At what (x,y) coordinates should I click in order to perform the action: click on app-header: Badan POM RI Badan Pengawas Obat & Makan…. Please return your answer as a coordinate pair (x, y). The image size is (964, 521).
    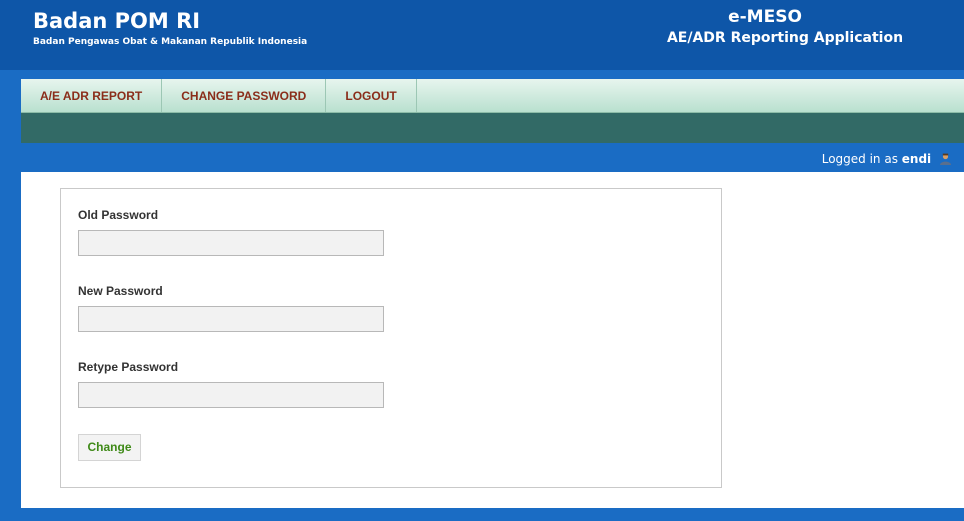
    Looking at the image, I should click on (482, 35).